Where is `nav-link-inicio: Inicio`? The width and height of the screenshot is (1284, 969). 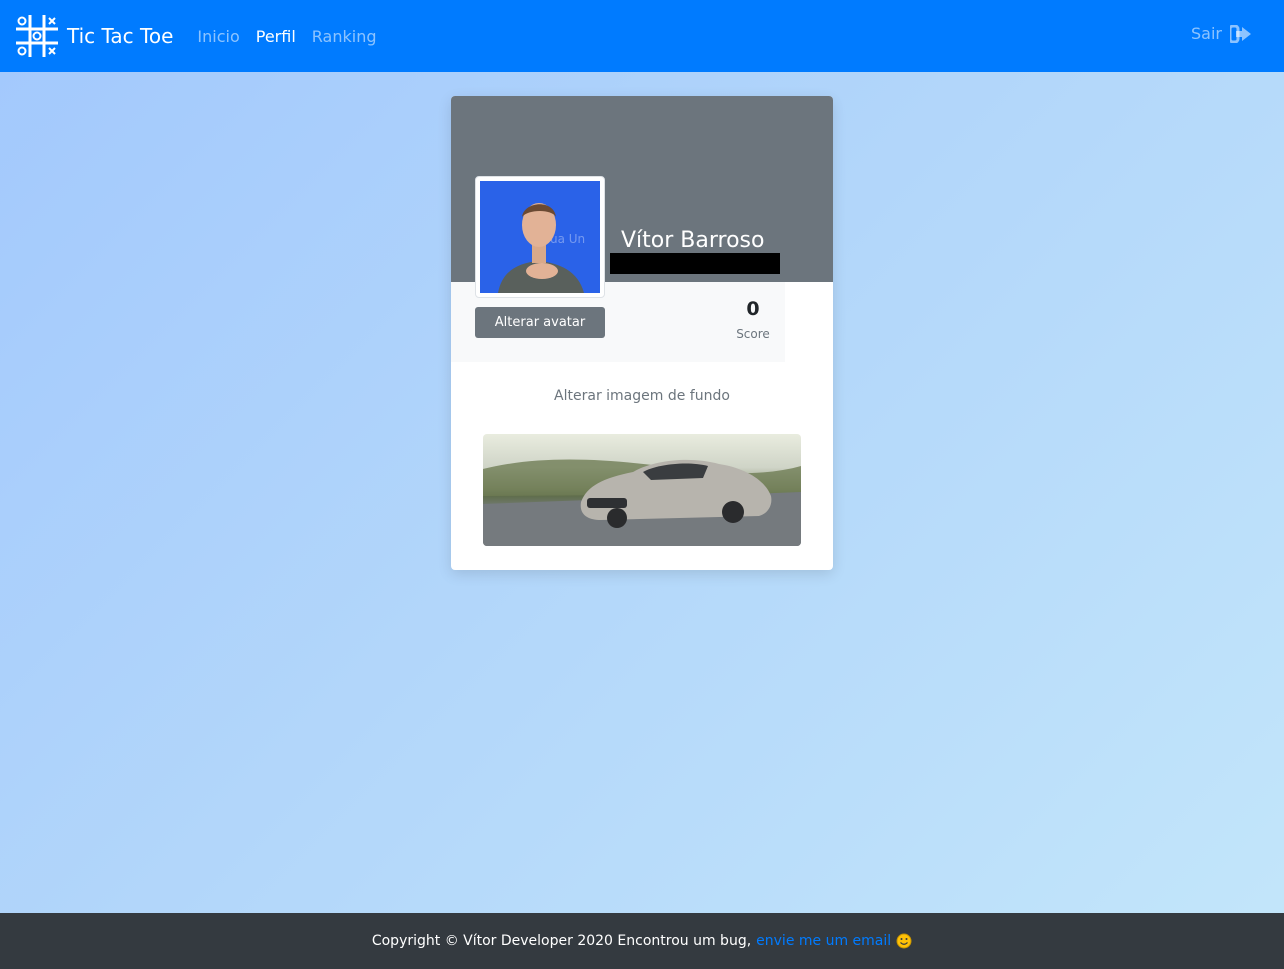 nav-link-inicio: Inicio is located at coordinates (218, 36).